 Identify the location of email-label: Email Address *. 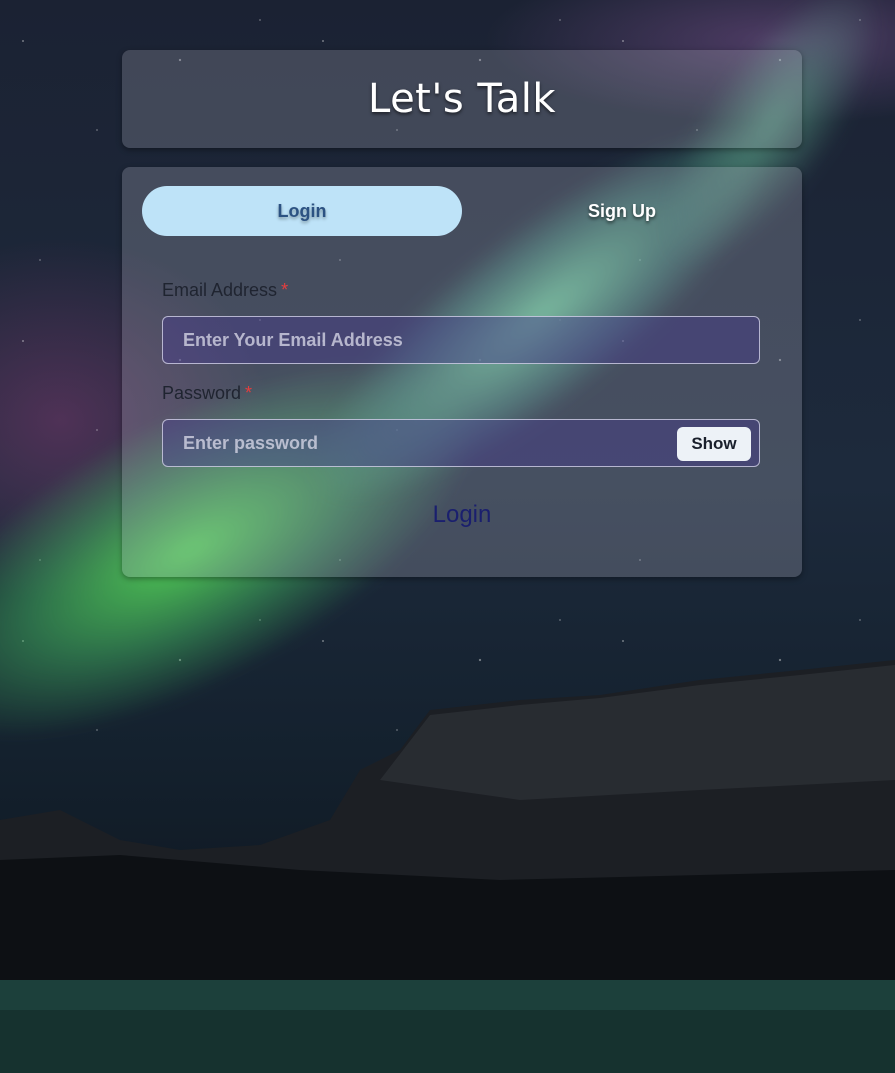
(225, 290).